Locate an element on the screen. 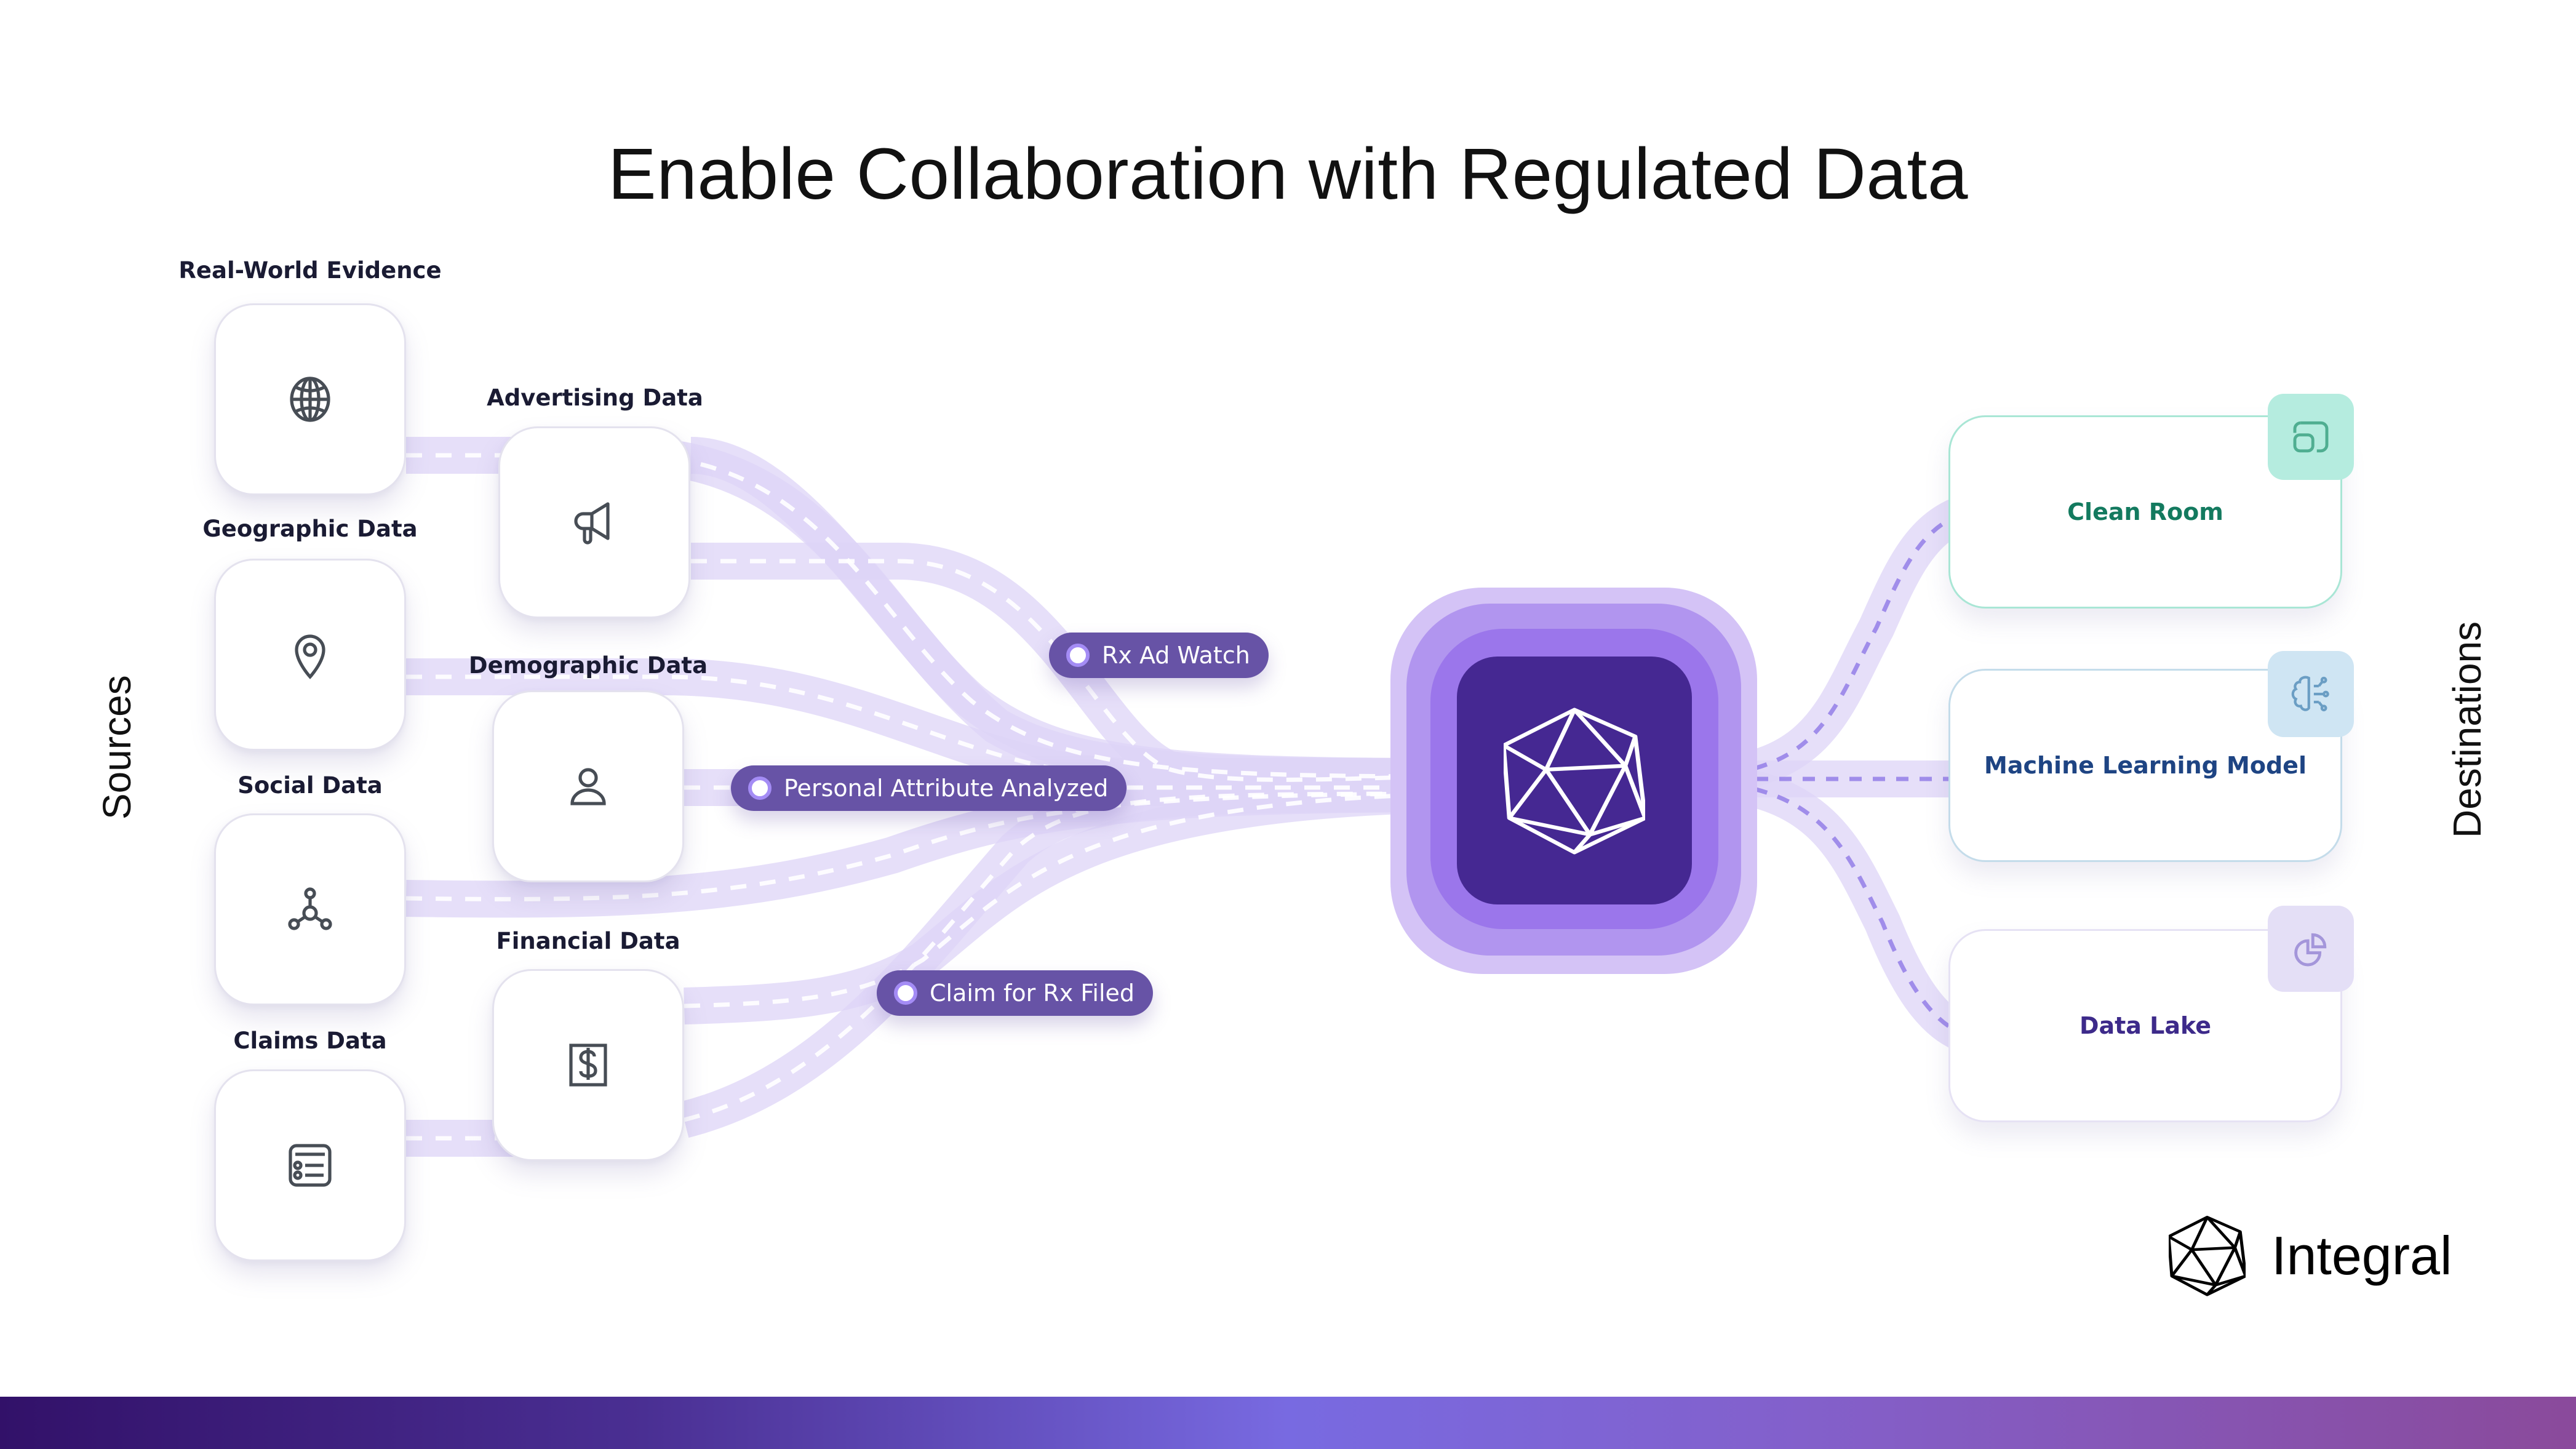  source-label-geographic: Geographic Data is located at coordinates (310, 529).